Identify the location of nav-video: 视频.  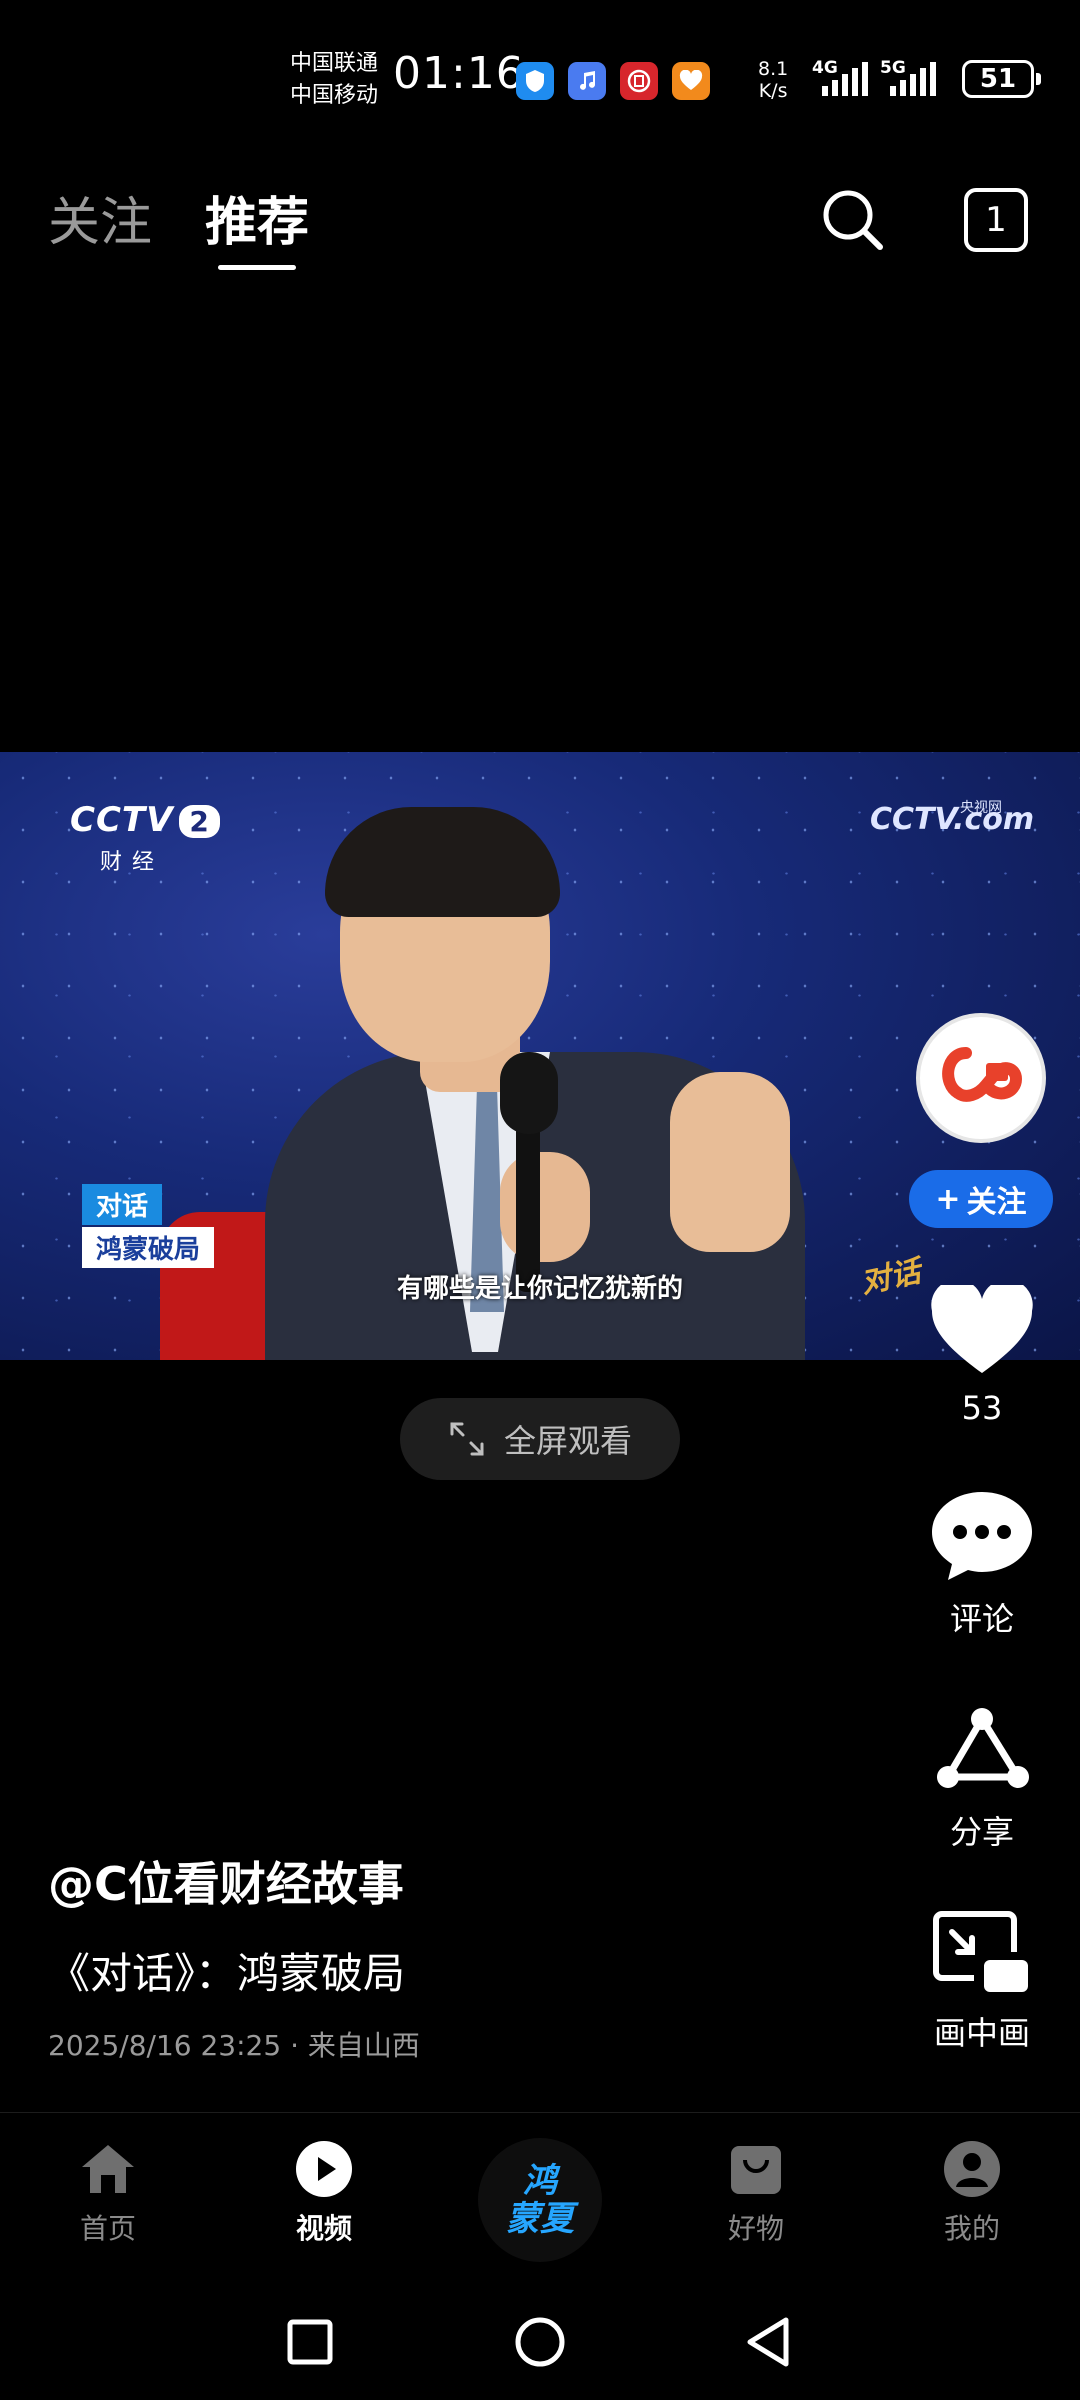
(324, 2193).